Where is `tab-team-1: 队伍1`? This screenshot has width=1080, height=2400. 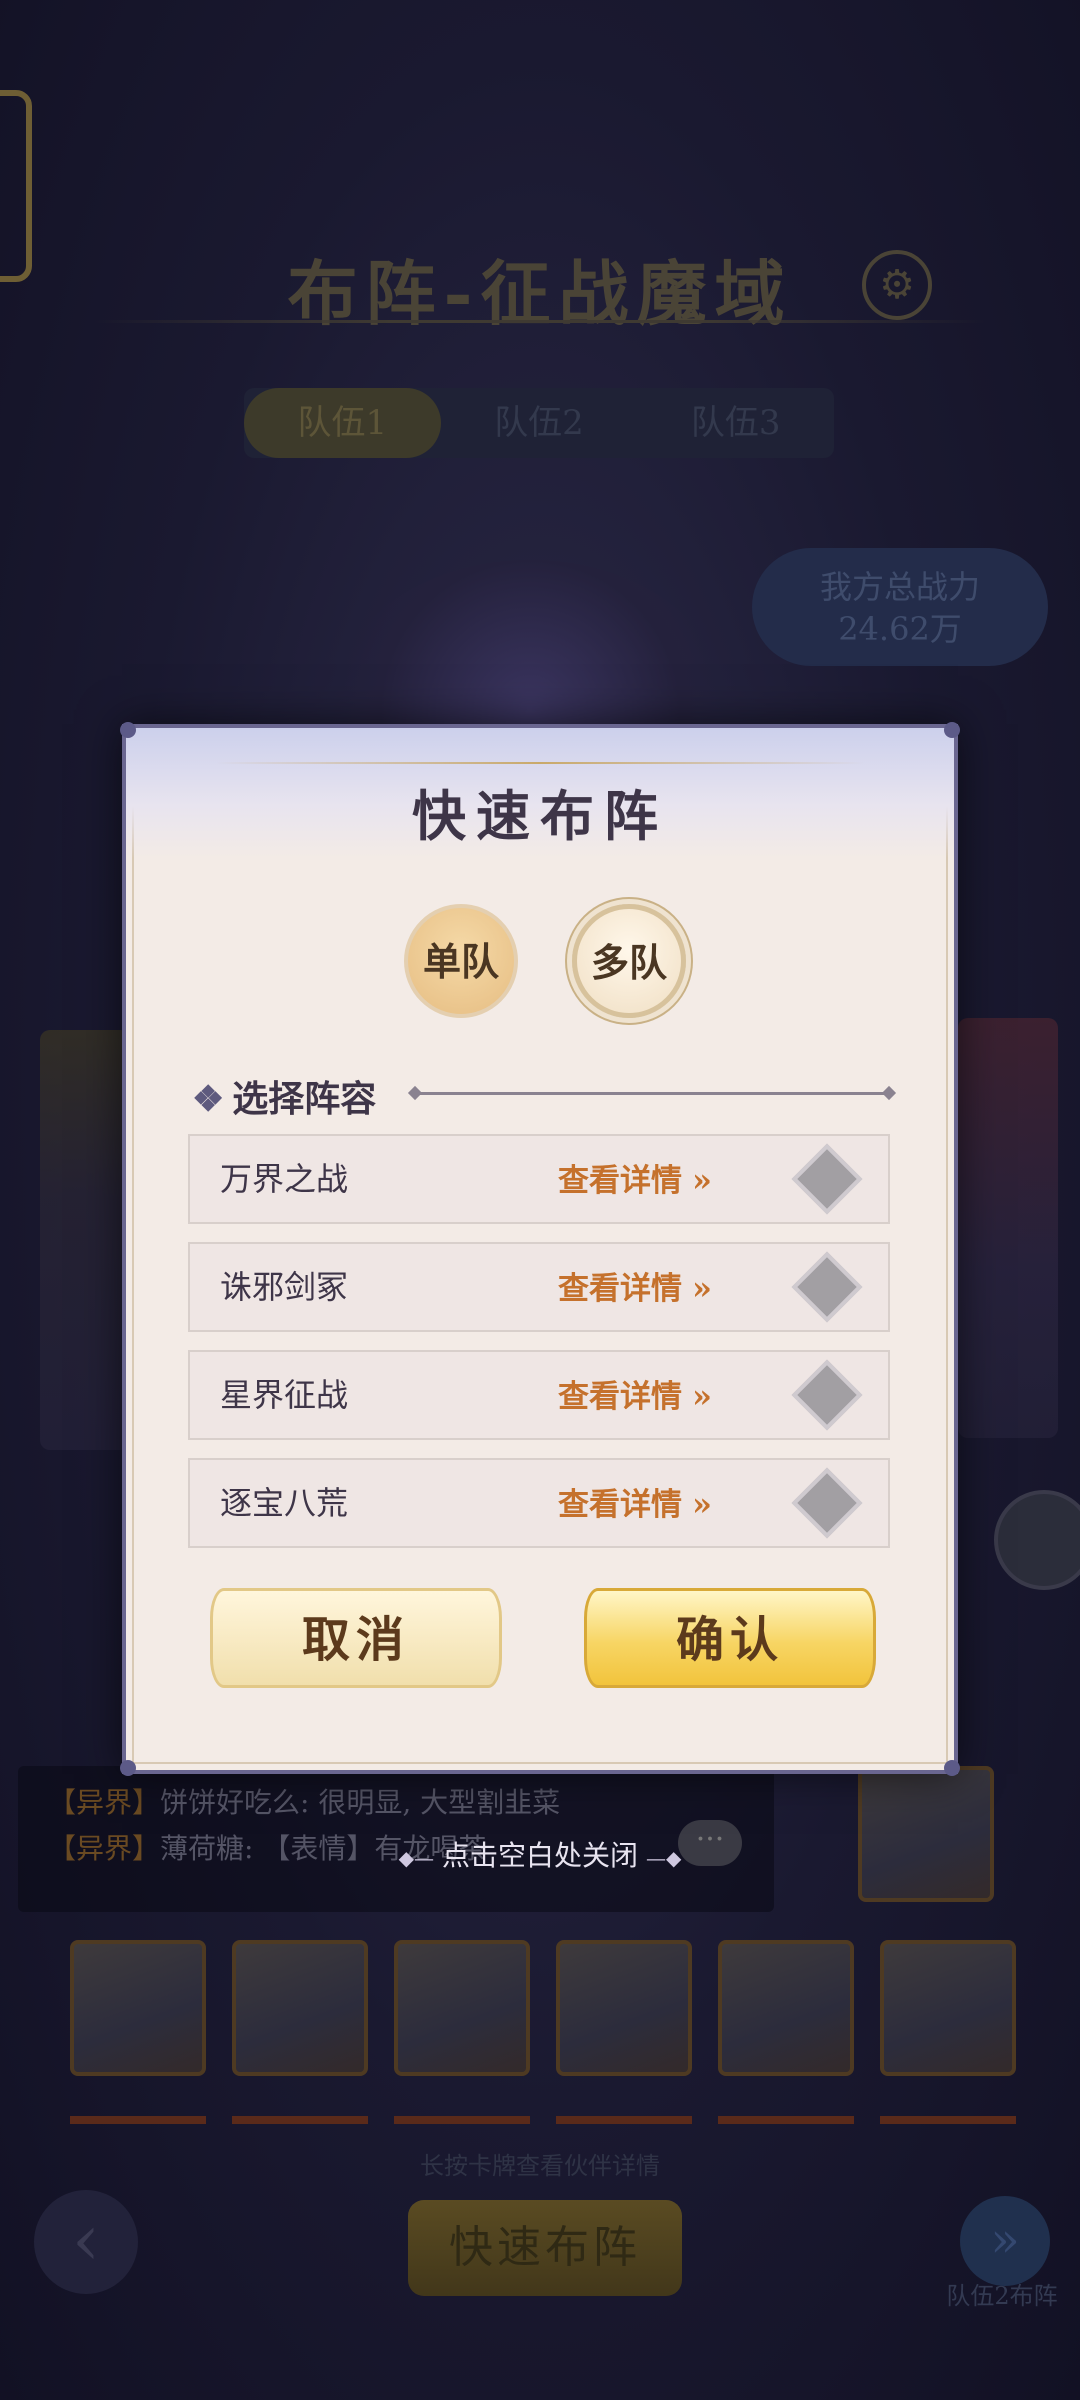
tab-team-1: 队伍1 is located at coordinates (342, 423).